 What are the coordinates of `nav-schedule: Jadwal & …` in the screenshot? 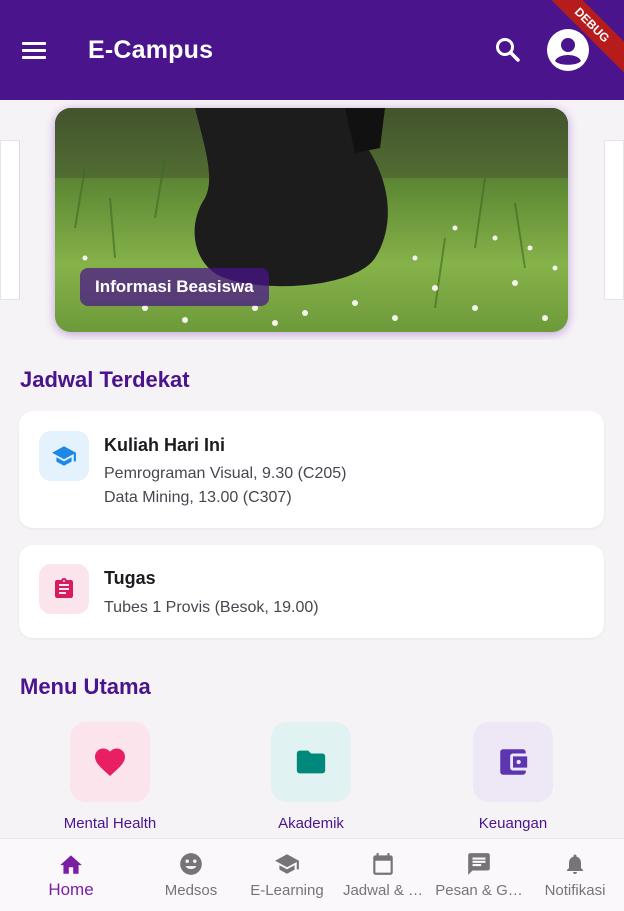 It's located at (383, 875).